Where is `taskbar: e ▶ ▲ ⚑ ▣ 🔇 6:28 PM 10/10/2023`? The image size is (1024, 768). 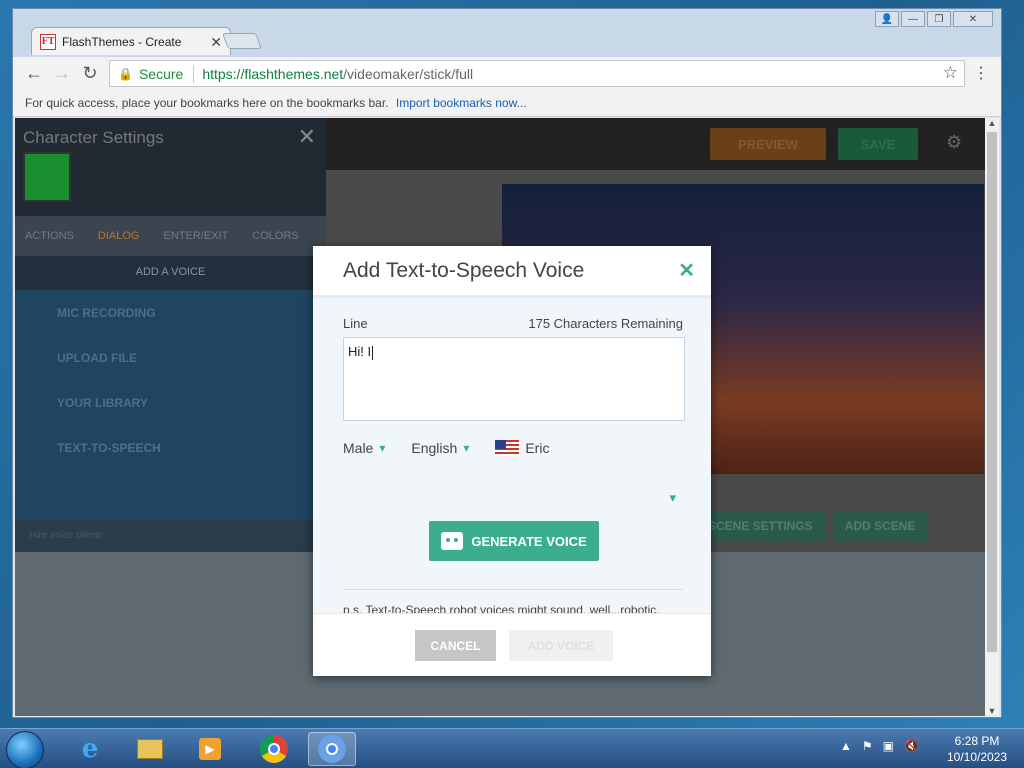 taskbar: e ▶ ▲ ⚑ ▣ 🔇 6:28 PM 10/10/2023 is located at coordinates (512, 748).